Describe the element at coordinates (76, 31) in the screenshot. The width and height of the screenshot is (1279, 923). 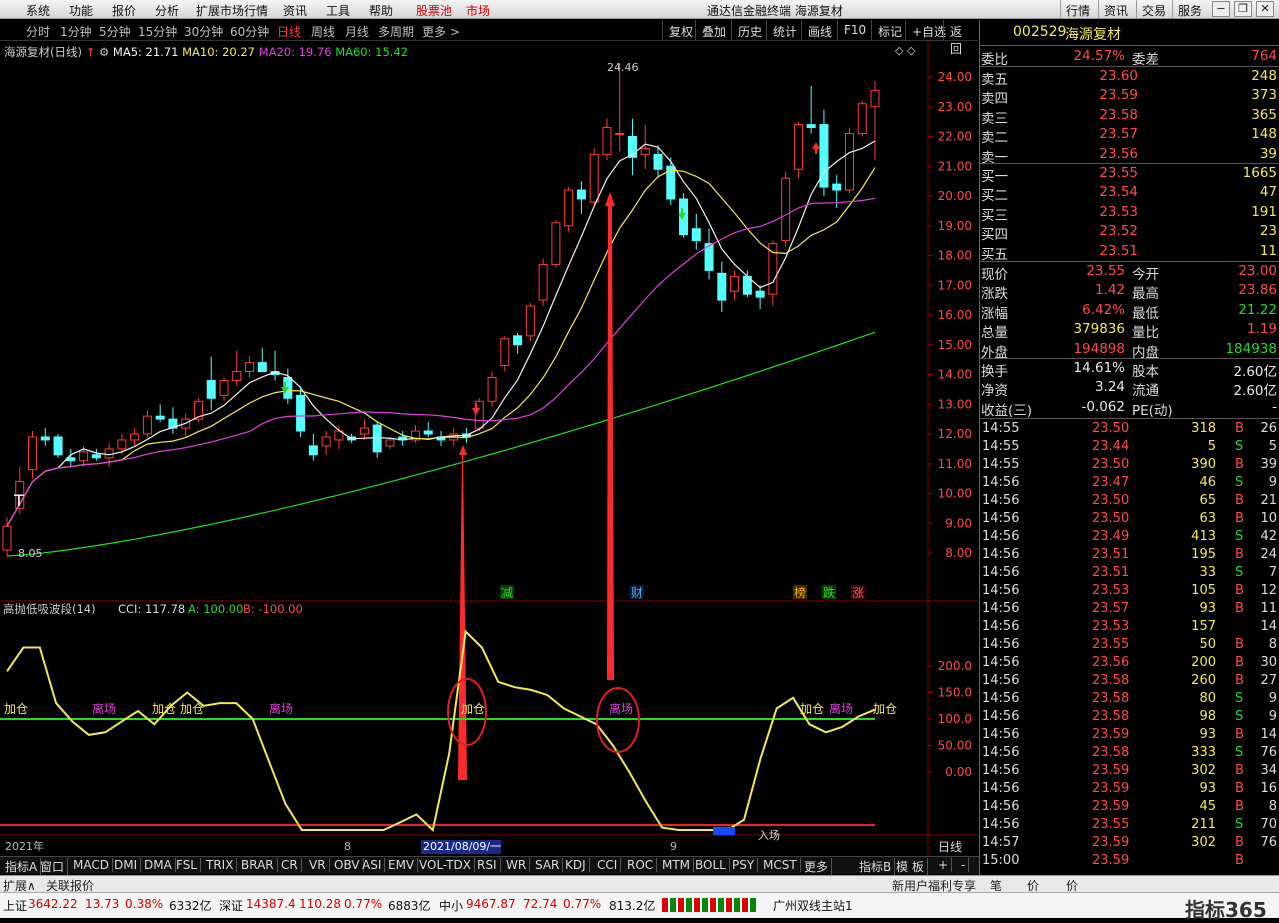
I see `period-1min: 1分钟` at that location.